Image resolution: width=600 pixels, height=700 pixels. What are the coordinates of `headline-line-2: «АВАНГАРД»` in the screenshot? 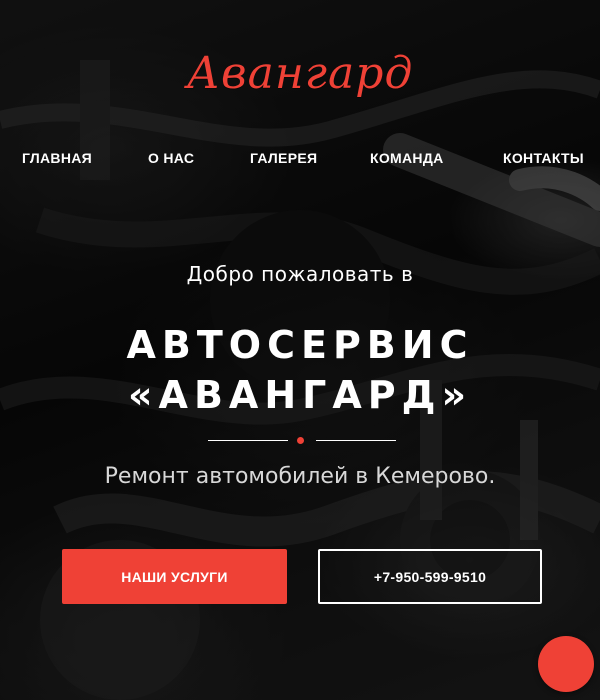 It's located at (300, 395).